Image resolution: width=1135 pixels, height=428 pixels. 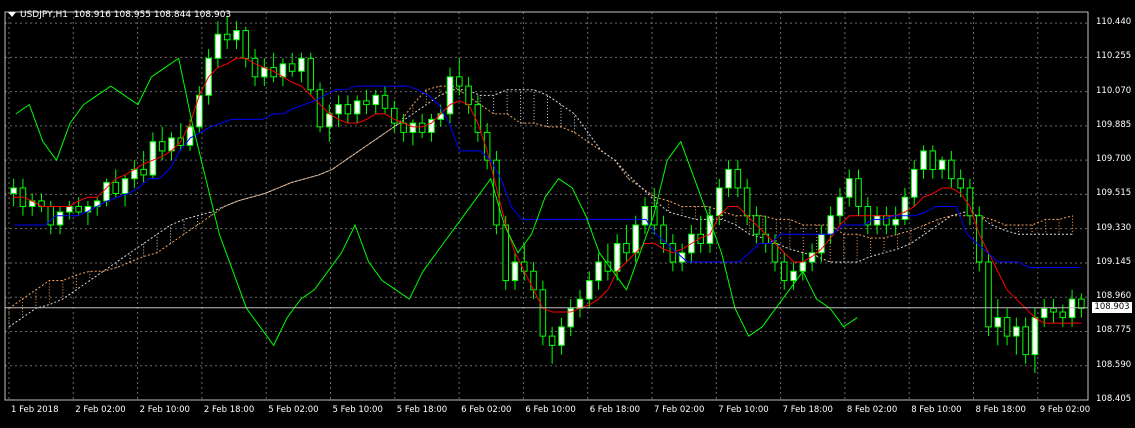 I want to click on symbol-timeframe: USDJPY,H1, so click(x=44, y=15).